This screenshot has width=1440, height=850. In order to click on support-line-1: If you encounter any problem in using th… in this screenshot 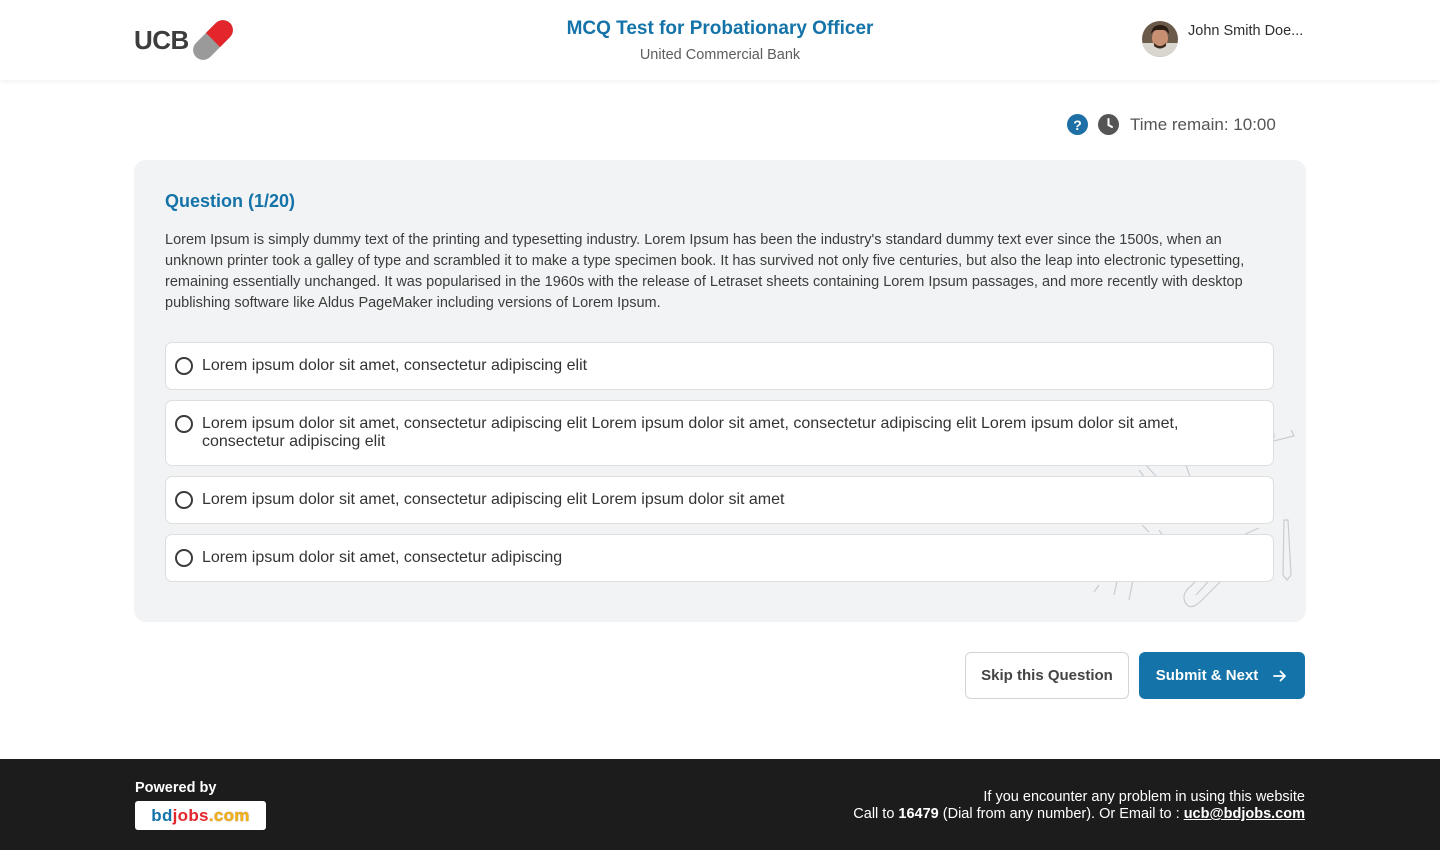, I will do `click(1144, 797)`.